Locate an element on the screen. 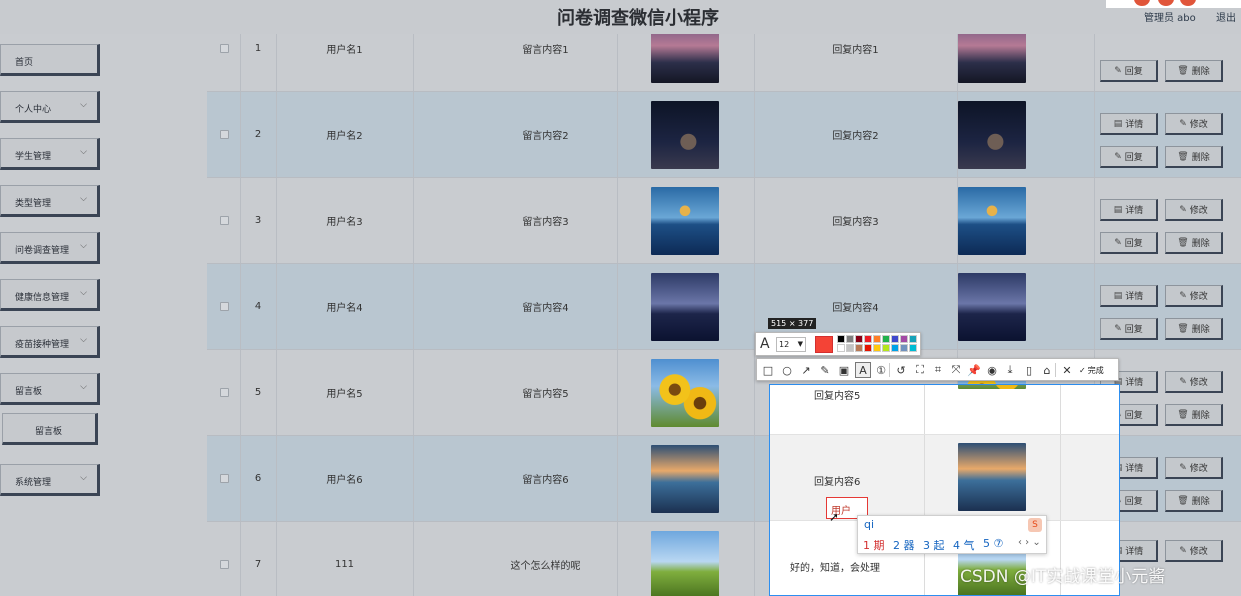 Image resolution: width=1241 pixels, height=596 pixels. font-size-select: 12 ▼ is located at coordinates (791, 344).